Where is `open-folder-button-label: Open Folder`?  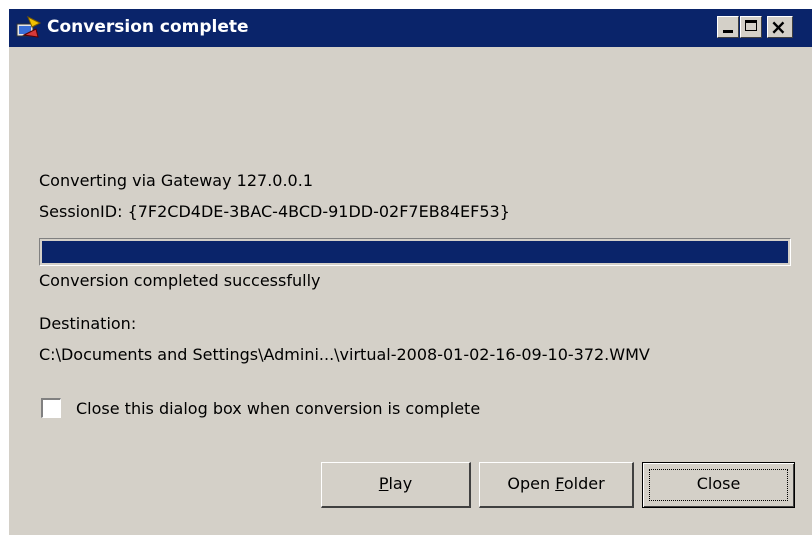 open-folder-button-label: Open Folder is located at coordinates (555, 483).